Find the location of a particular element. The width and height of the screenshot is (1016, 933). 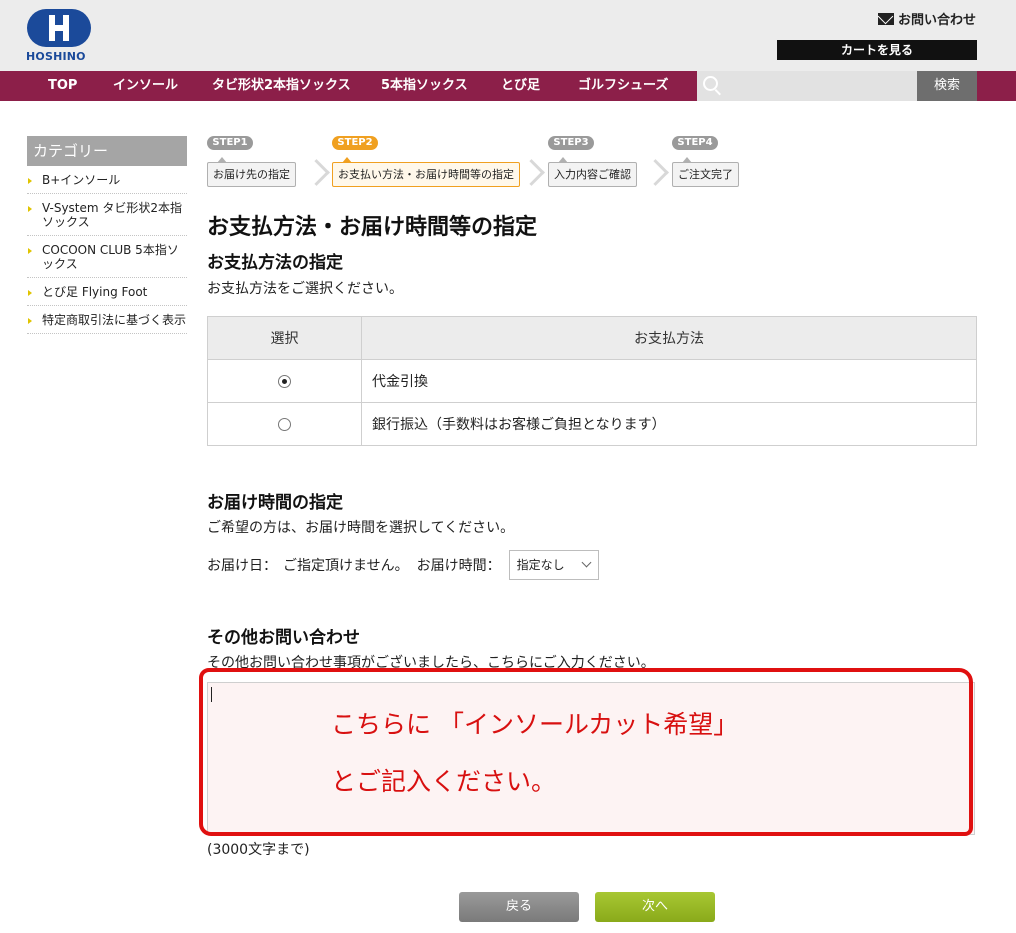

next-button: 次へ is located at coordinates (655, 907).